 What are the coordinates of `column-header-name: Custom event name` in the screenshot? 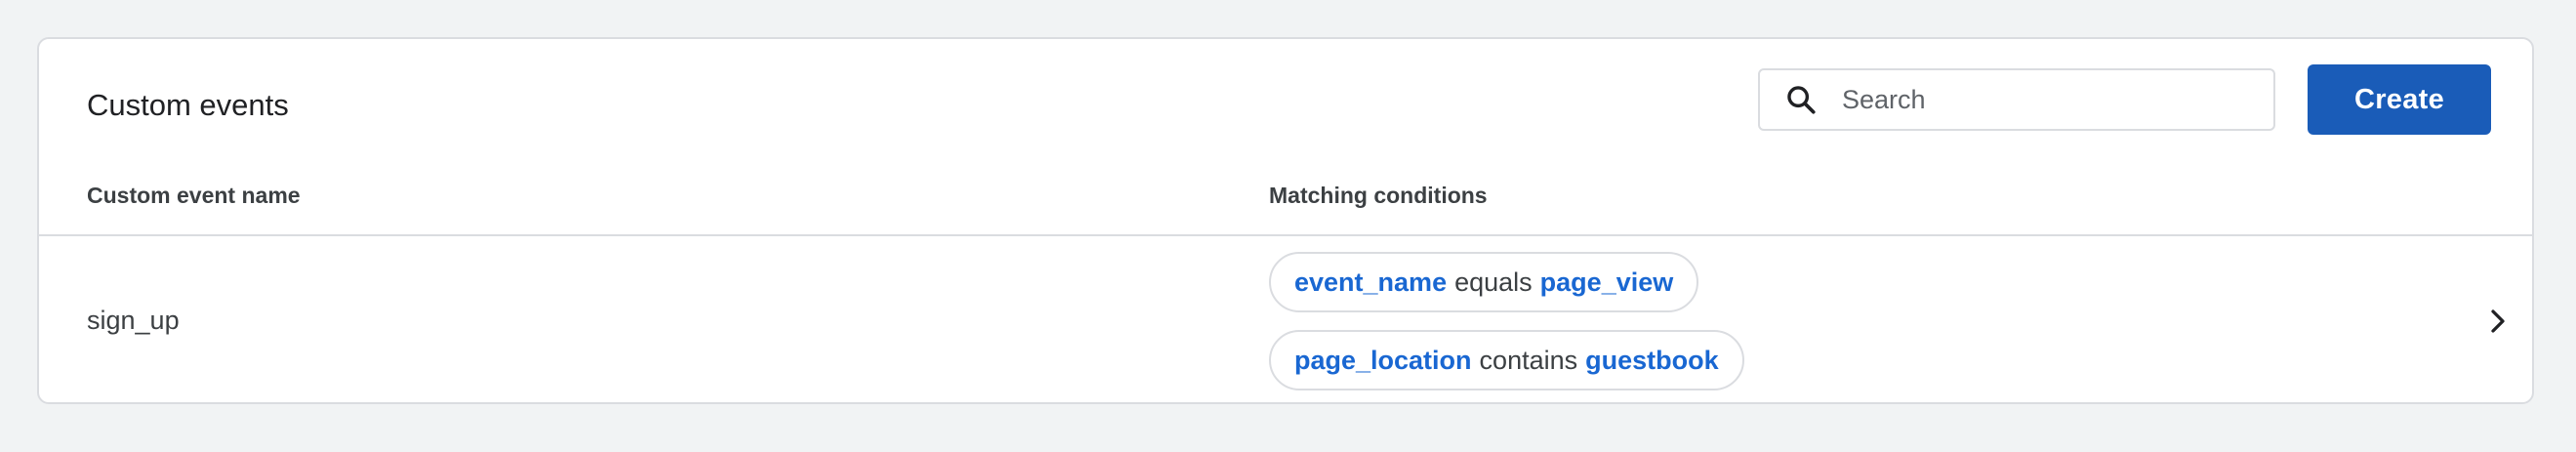 It's located at (194, 195).